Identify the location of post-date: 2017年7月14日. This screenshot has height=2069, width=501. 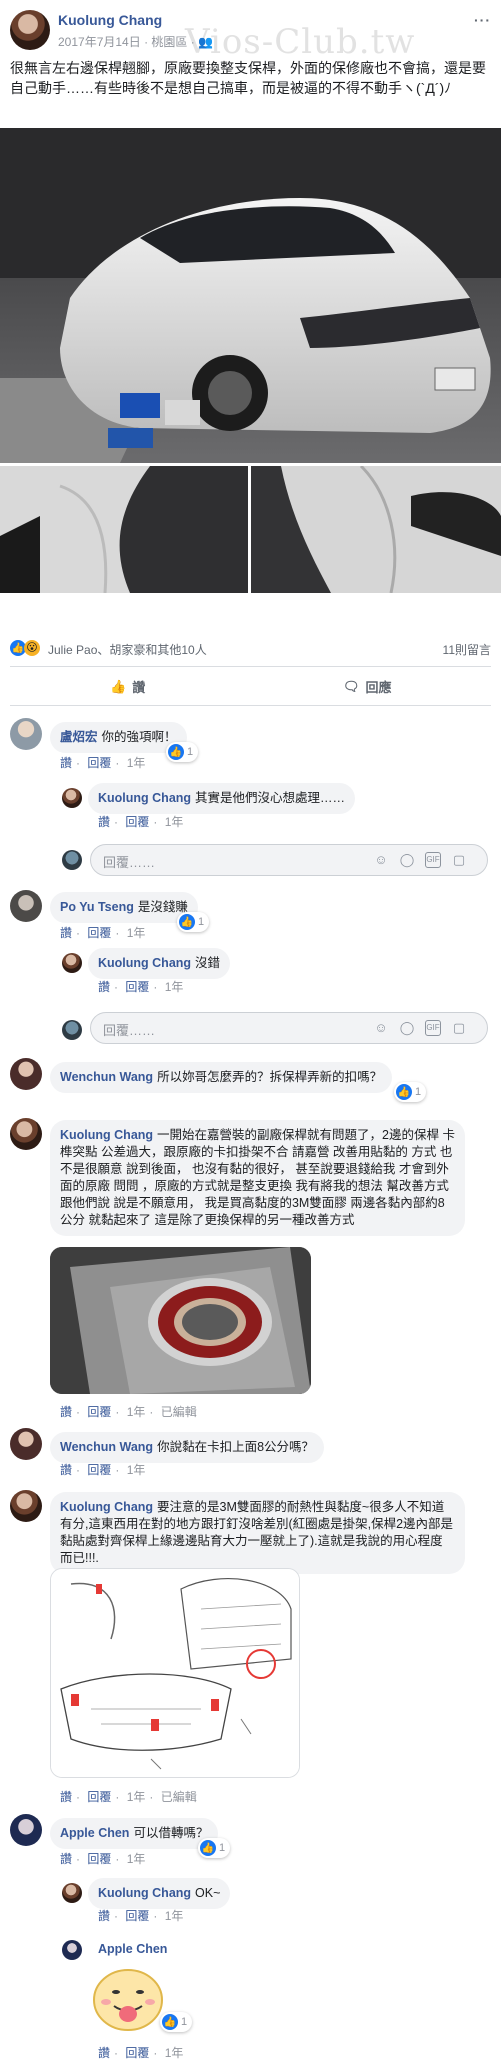
(99, 42).